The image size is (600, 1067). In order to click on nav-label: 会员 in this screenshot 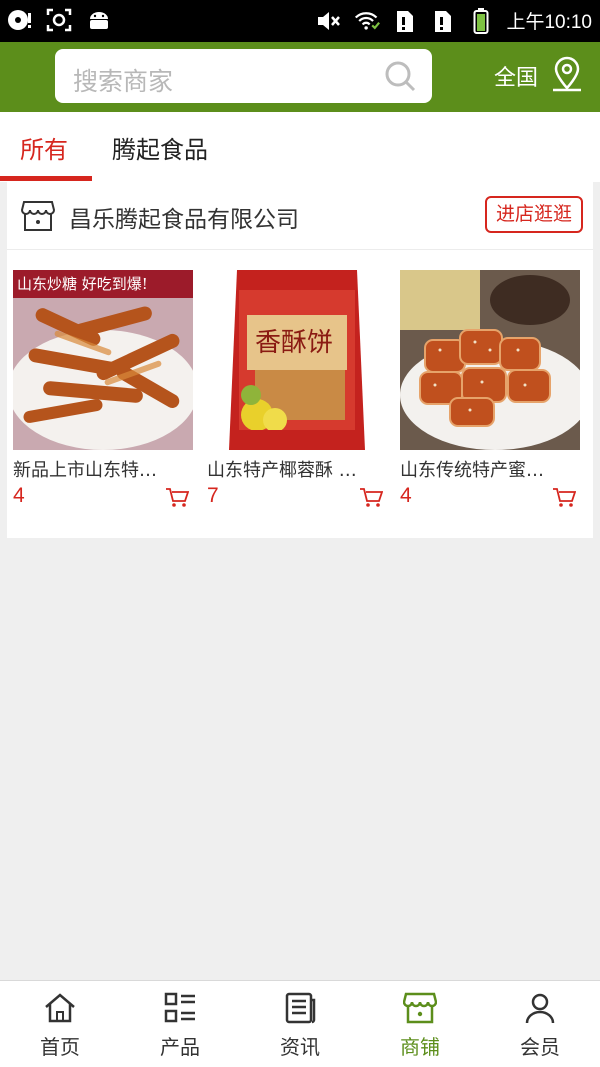, I will do `click(540, 1047)`.